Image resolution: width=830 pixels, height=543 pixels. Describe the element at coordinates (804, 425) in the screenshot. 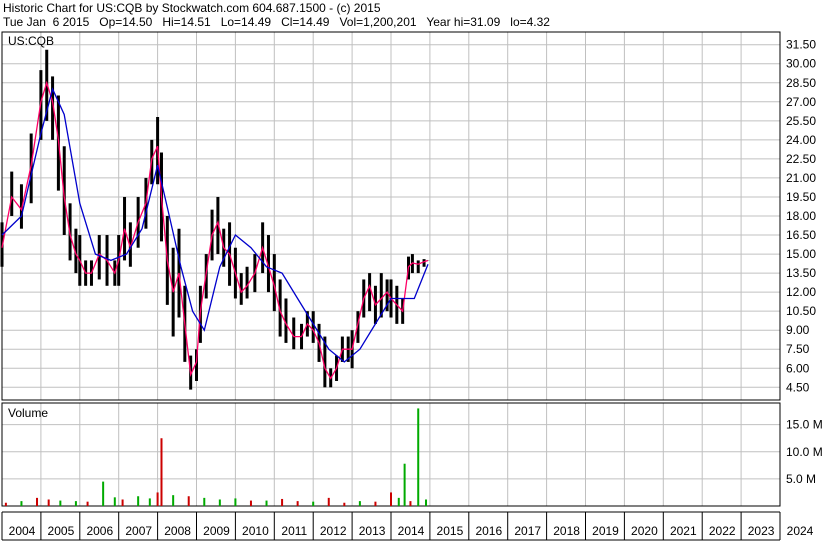

I see `volume-tick-label: 15.0 M` at that location.